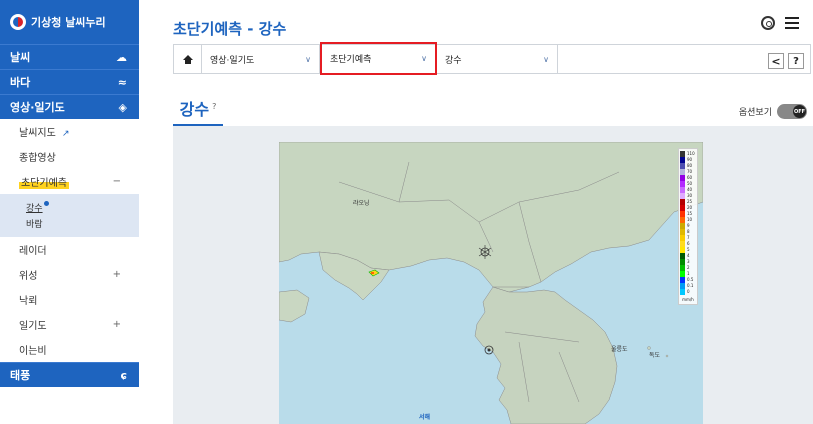  I want to click on legend-value: 0, so click(688, 291).